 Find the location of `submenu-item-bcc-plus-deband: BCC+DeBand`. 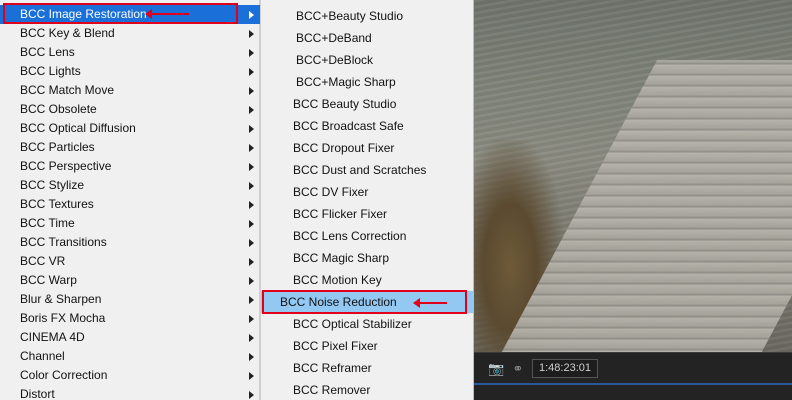

submenu-item-bcc-plus-deband: BCC+DeBand is located at coordinates (367, 38).